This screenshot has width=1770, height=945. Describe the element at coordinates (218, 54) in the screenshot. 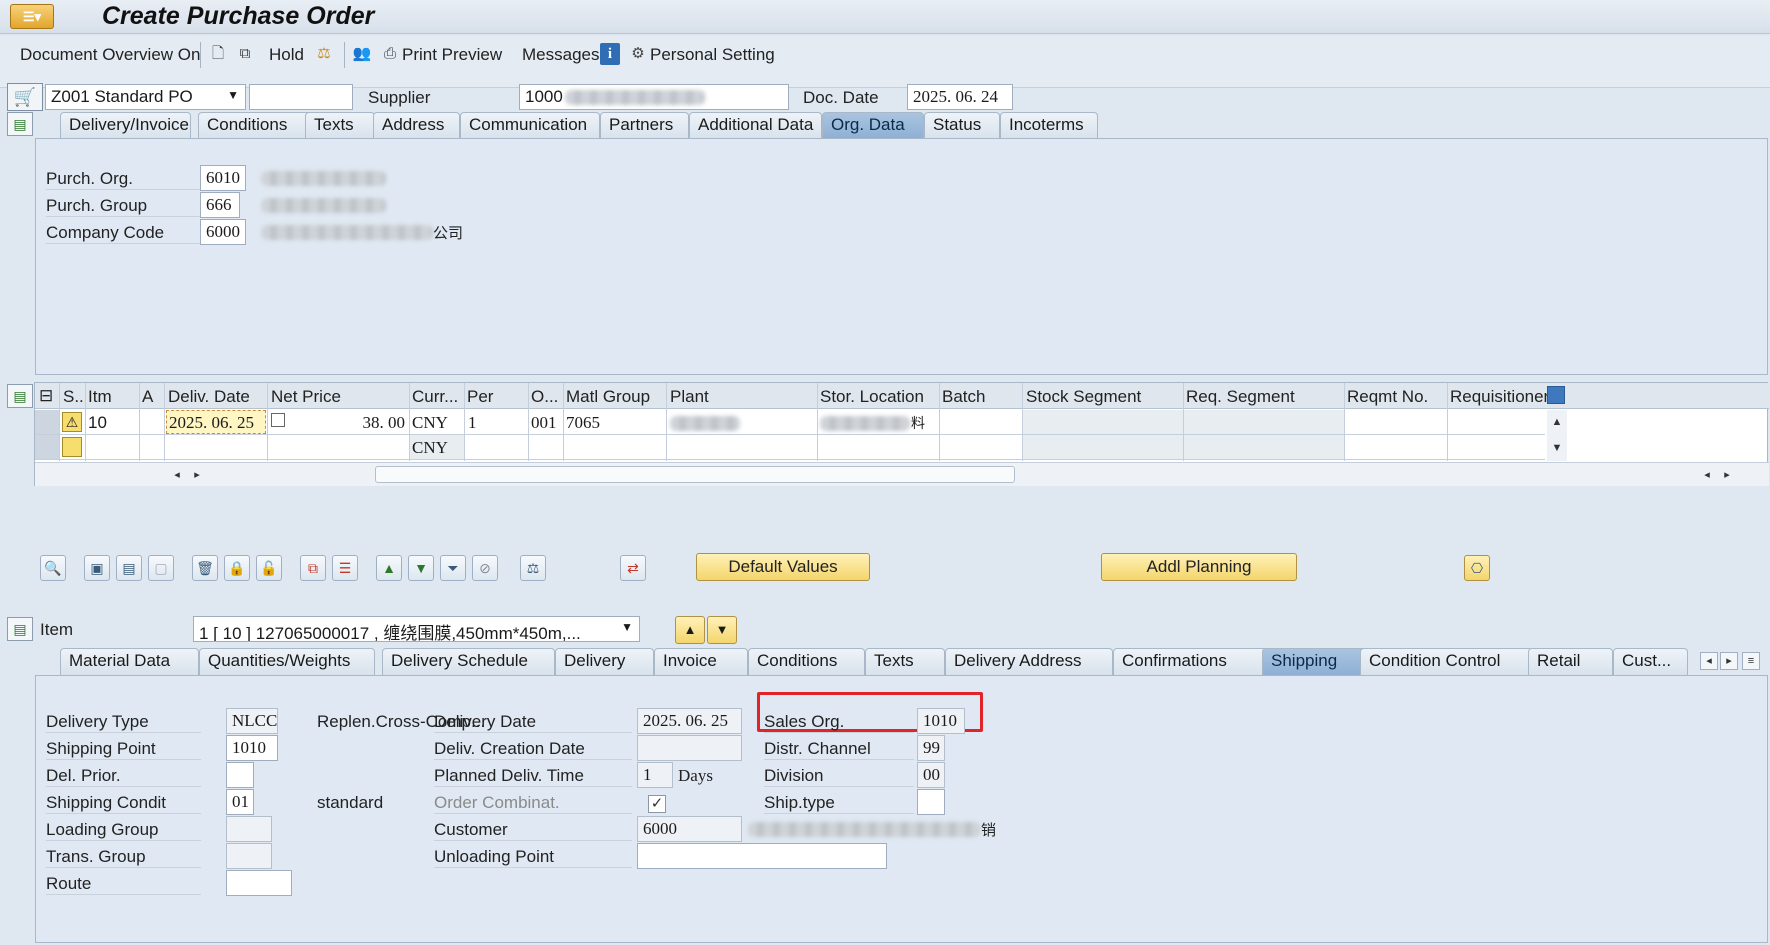

I see `new-document-icon: 🗋` at that location.